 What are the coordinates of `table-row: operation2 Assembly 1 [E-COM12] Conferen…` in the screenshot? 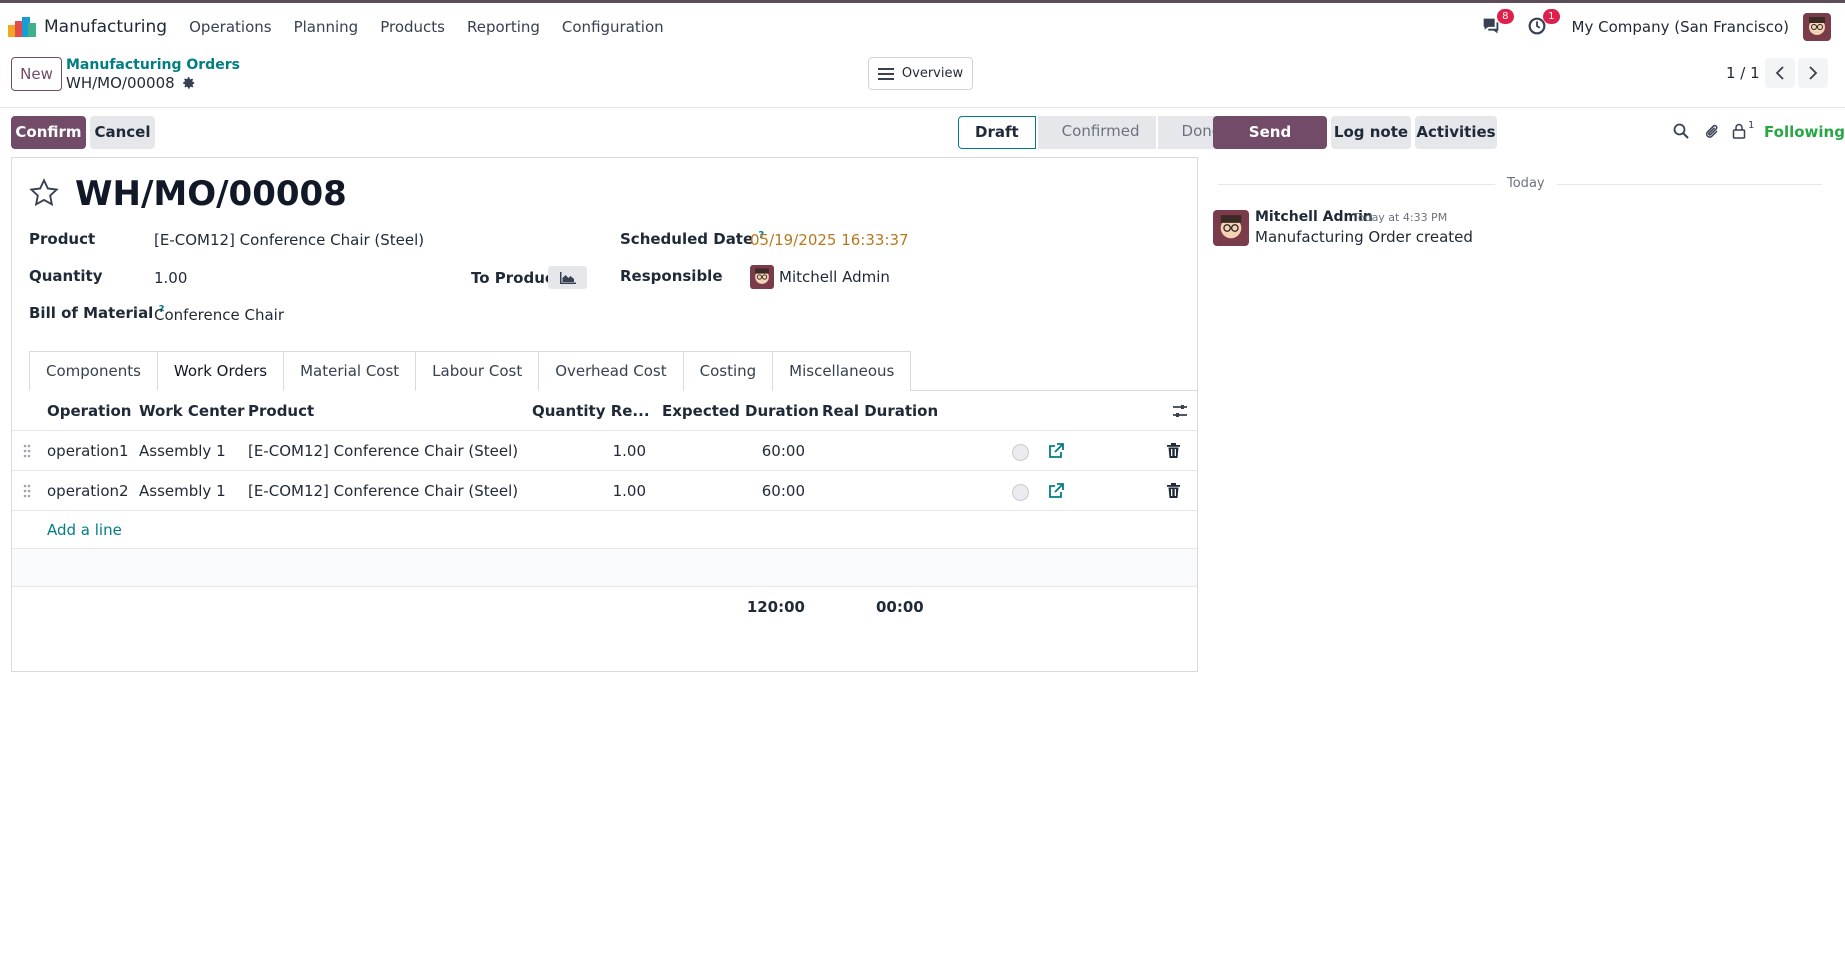 It's located at (604, 491).